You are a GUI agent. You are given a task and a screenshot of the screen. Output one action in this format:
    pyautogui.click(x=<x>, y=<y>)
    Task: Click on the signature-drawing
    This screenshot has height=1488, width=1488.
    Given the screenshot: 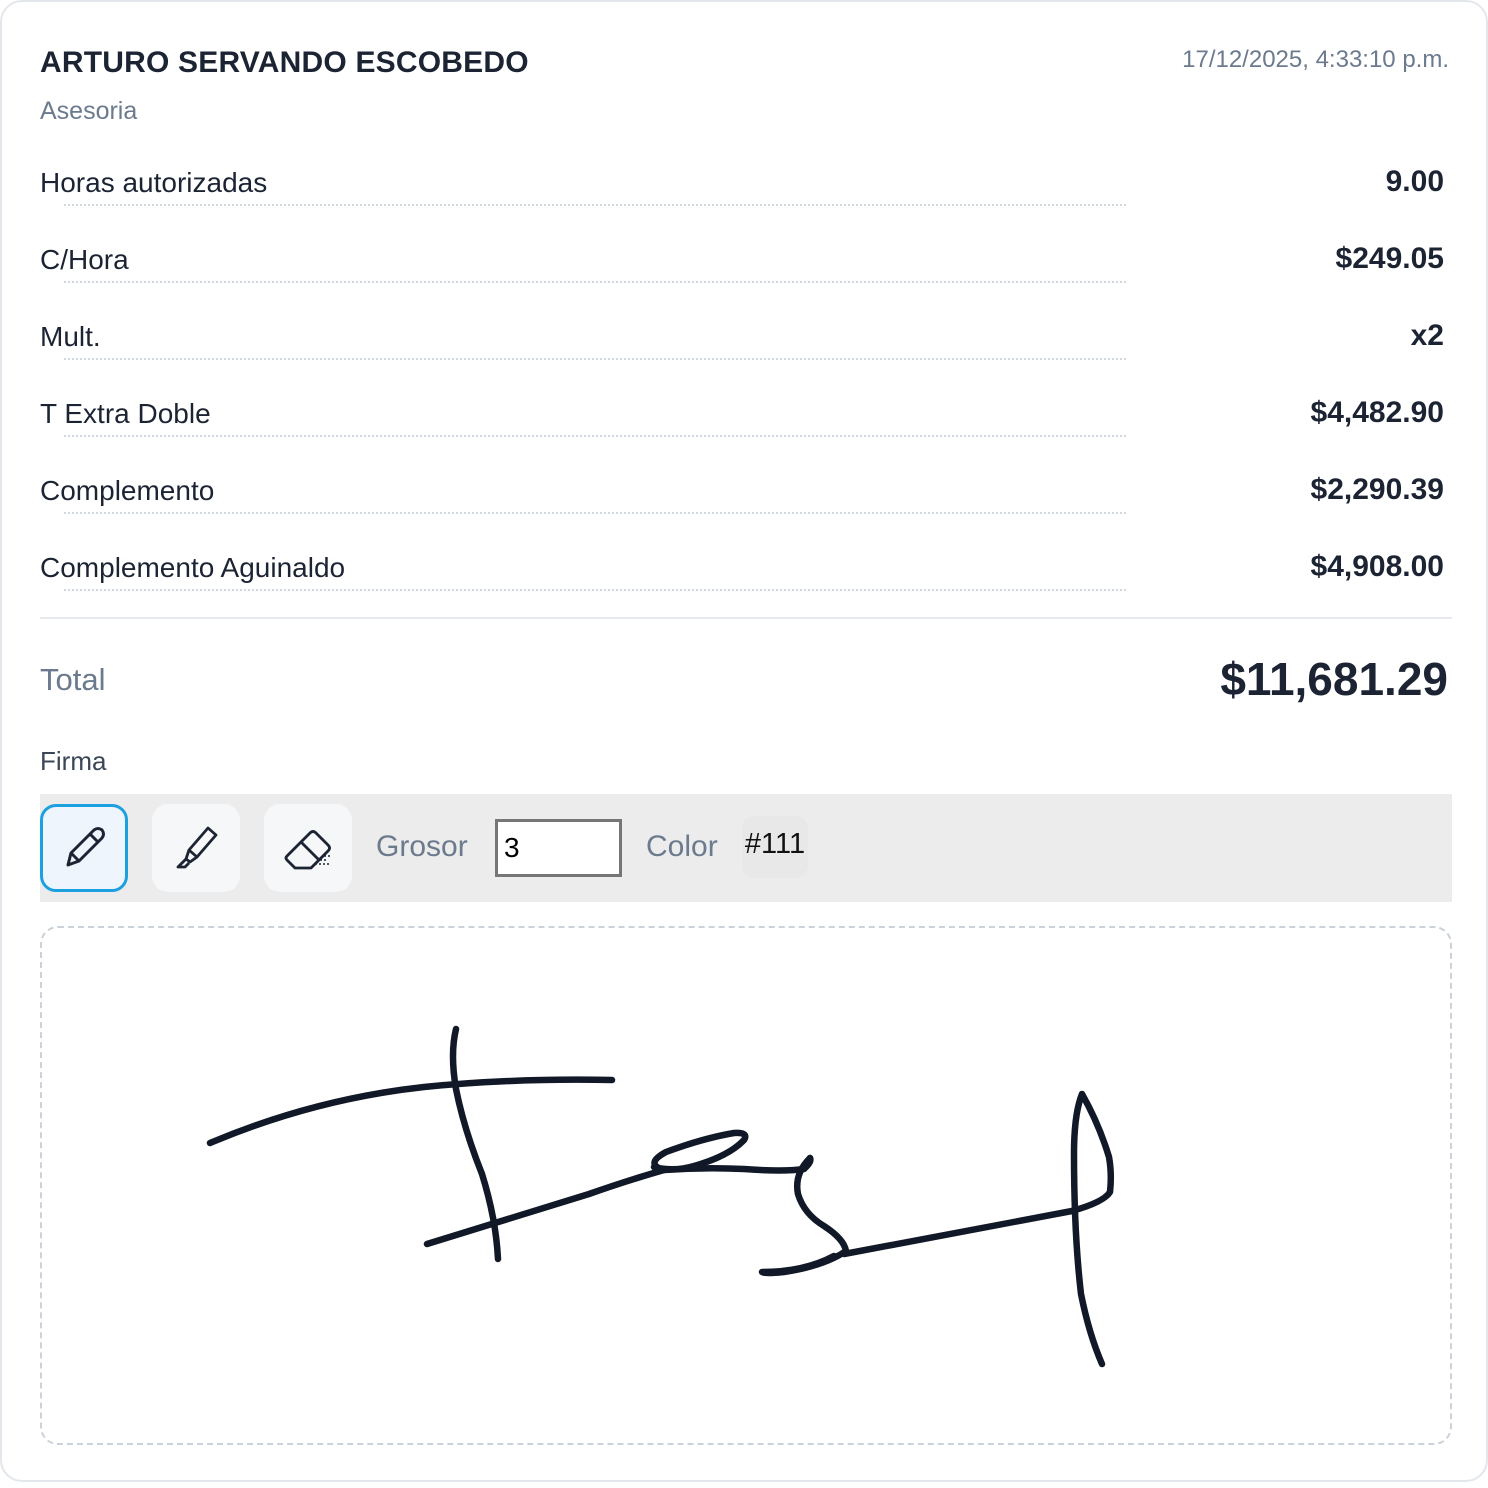 What is the action you would take?
    pyautogui.click(x=660, y=1196)
    